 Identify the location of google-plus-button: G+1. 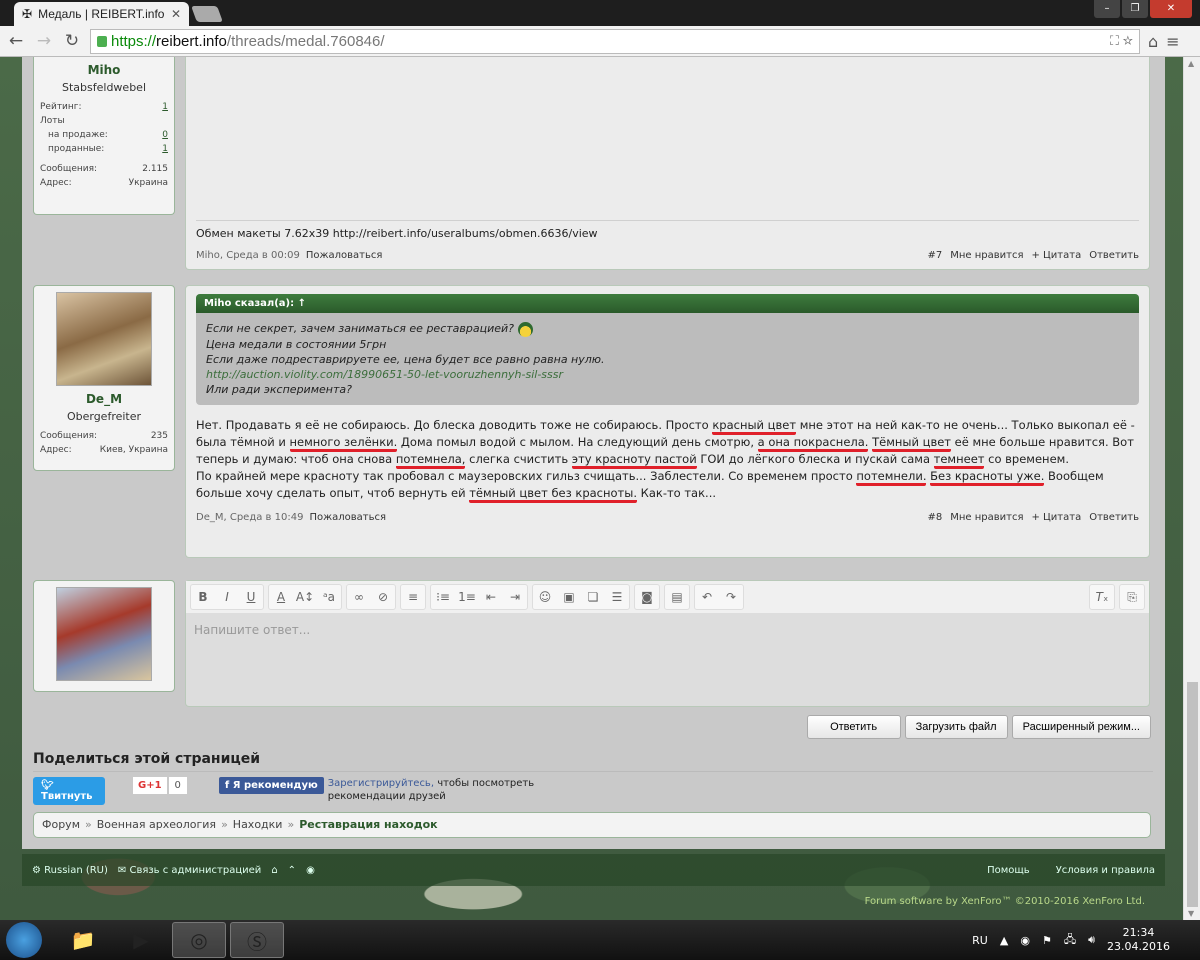
(150, 785).